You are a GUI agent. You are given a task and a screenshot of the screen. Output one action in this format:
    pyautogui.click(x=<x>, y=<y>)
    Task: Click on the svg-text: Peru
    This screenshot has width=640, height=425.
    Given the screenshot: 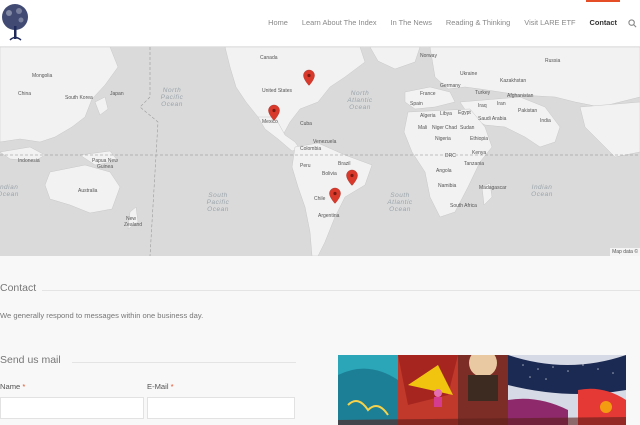 What is the action you would take?
    pyautogui.click(x=305, y=166)
    